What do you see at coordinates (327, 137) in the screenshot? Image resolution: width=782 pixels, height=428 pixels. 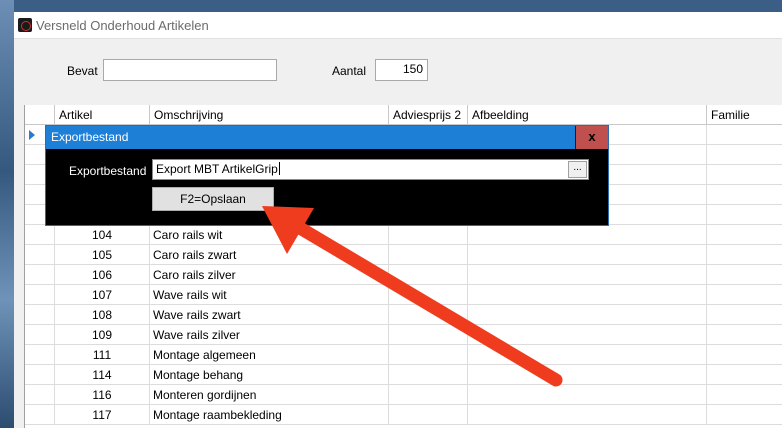 I see `dialog-title-bar: Exportbestand x` at bounding box center [327, 137].